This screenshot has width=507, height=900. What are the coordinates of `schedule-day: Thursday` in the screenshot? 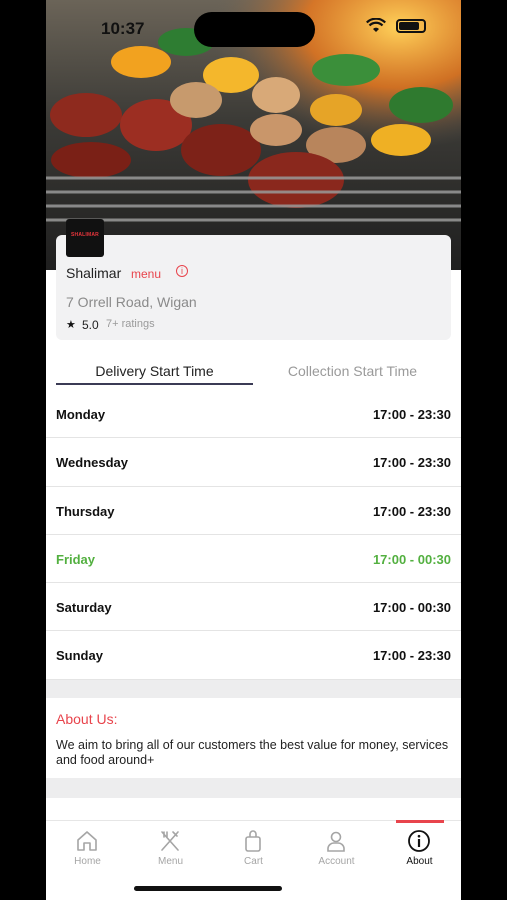 It's located at (85, 511).